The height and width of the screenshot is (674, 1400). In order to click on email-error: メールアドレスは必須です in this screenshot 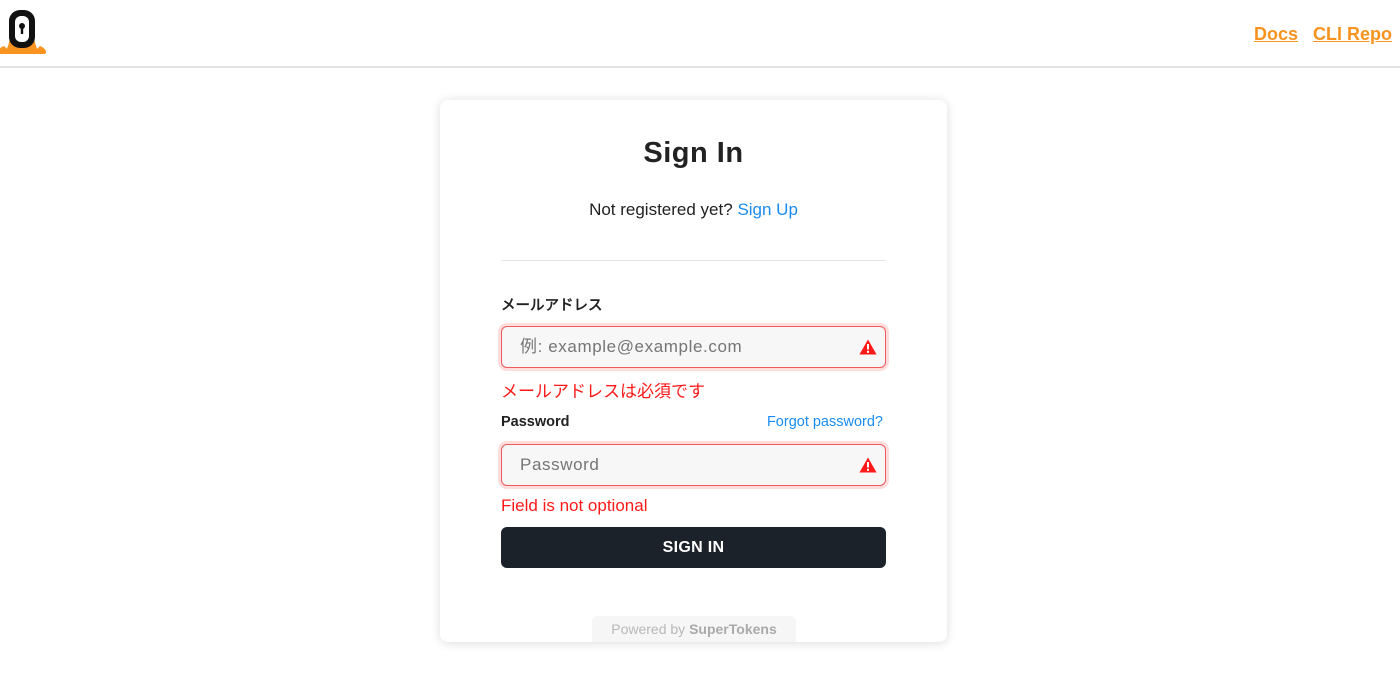, I will do `click(603, 391)`.